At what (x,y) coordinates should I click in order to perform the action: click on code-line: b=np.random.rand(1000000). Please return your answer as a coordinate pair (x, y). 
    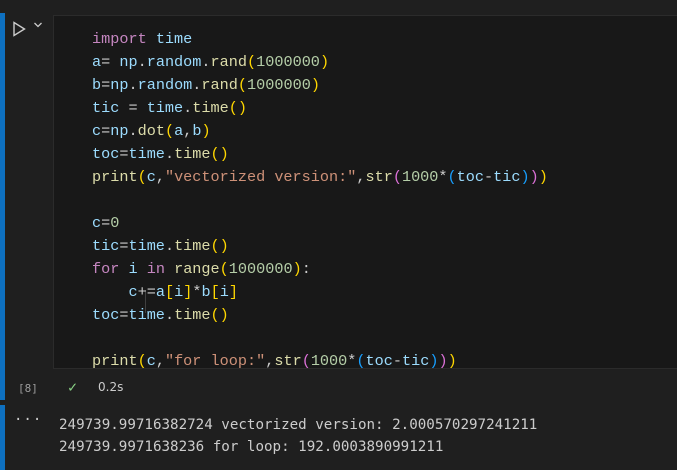
    Looking at the image, I should click on (206, 85).